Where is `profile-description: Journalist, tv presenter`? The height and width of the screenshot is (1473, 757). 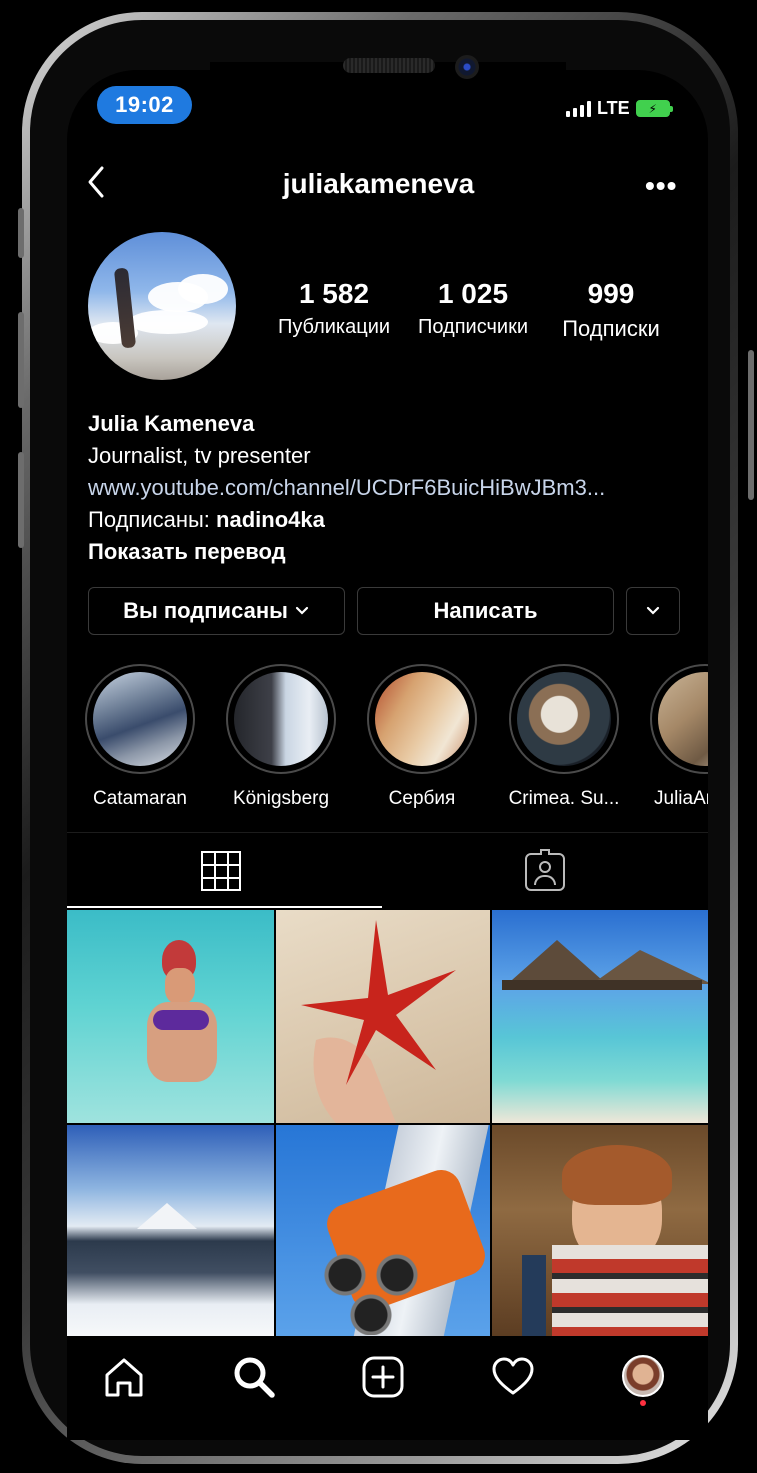 profile-description: Journalist, tv presenter is located at coordinates (199, 455).